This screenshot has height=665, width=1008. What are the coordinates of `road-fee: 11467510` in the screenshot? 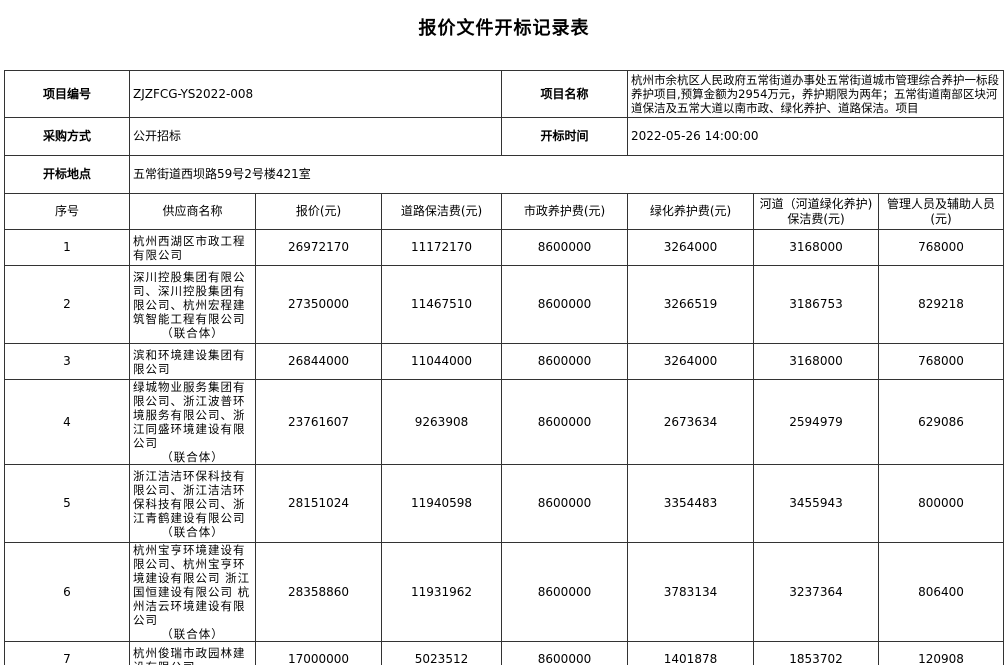 It's located at (441, 304).